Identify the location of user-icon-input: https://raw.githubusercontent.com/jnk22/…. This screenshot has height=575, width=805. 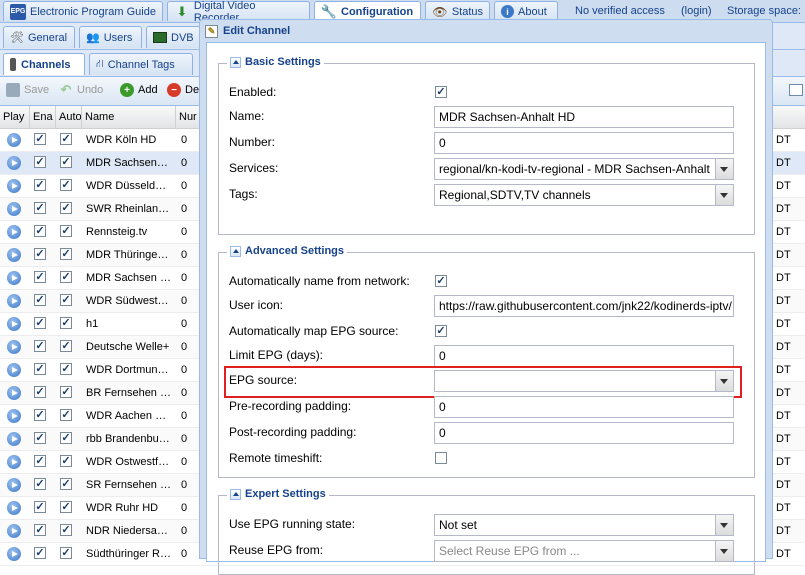
(584, 306).